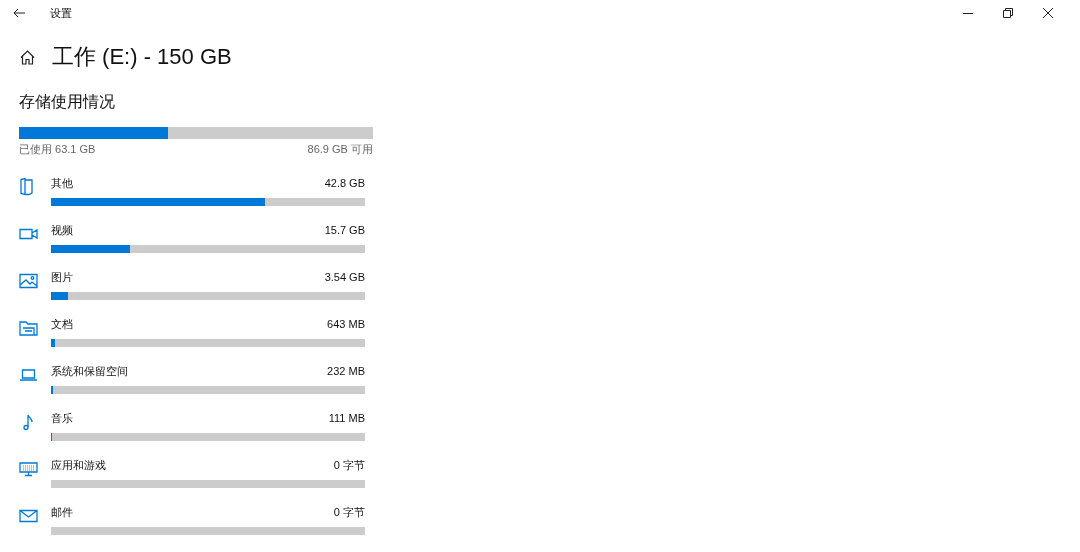  Describe the element at coordinates (28, 280) in the screenshot. I see `image-icon` at that location.